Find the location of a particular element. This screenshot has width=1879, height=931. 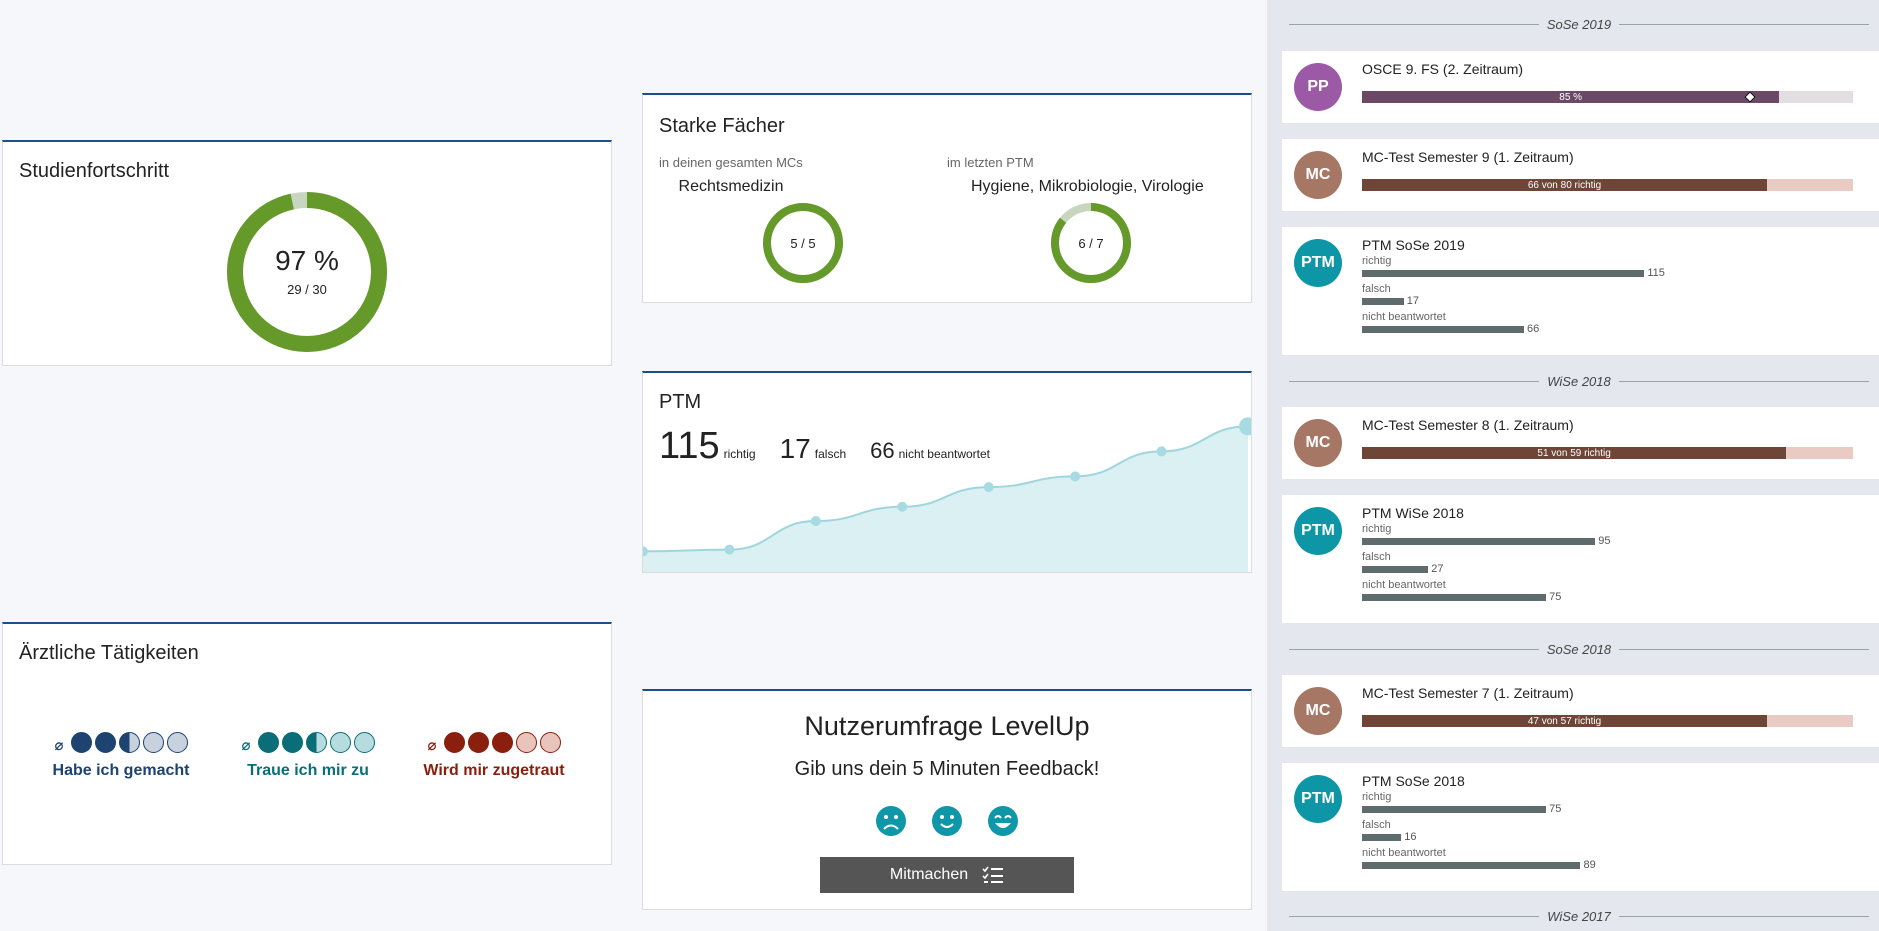

survey-title: Nutzerumfrage LevelUp is located at coordinates (947, 726).